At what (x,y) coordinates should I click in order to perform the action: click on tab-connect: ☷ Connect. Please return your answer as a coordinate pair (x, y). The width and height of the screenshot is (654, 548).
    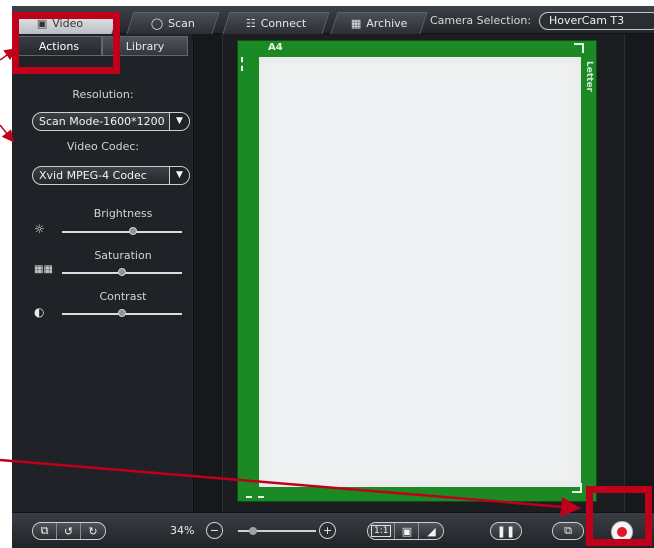
    Looking at the image, I should click on (276, 23).